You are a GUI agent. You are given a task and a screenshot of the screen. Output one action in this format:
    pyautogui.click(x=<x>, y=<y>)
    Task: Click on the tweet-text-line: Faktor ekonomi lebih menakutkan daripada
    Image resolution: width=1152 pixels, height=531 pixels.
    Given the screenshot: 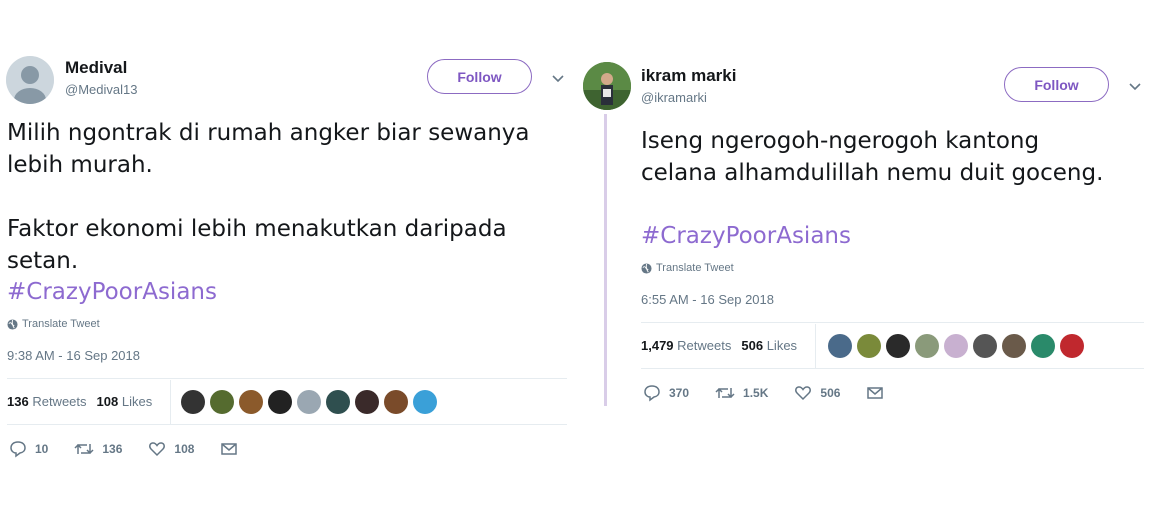 What is the action you would take?
    pyautogui.click(x=257, y=229)
    